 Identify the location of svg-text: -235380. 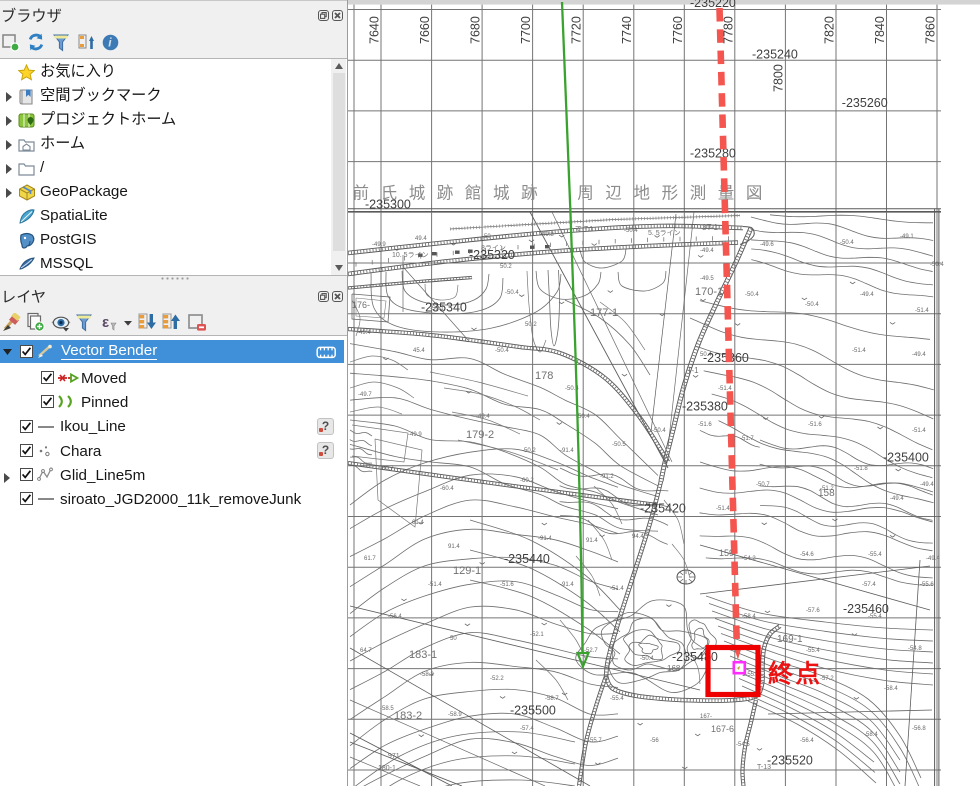
(705, 407).